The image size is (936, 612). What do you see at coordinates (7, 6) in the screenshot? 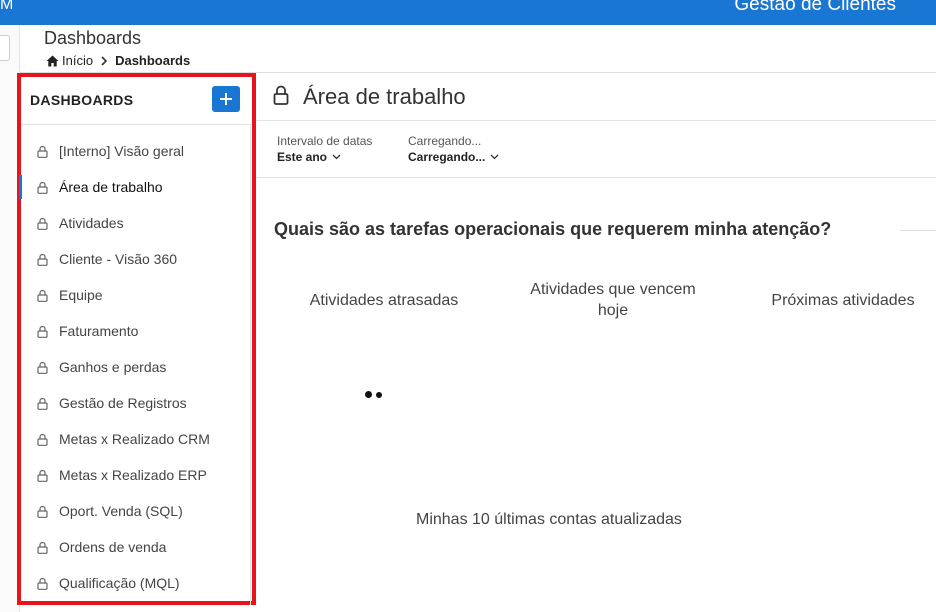
I see `topbar-left-fragment: M` at bounding box center [7, 6].